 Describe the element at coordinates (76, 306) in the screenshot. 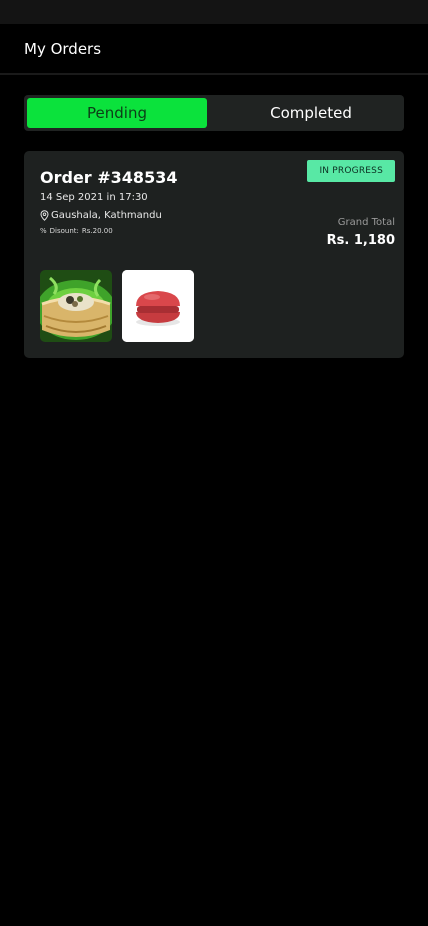

I see `dumpling-basket-image` at that location.